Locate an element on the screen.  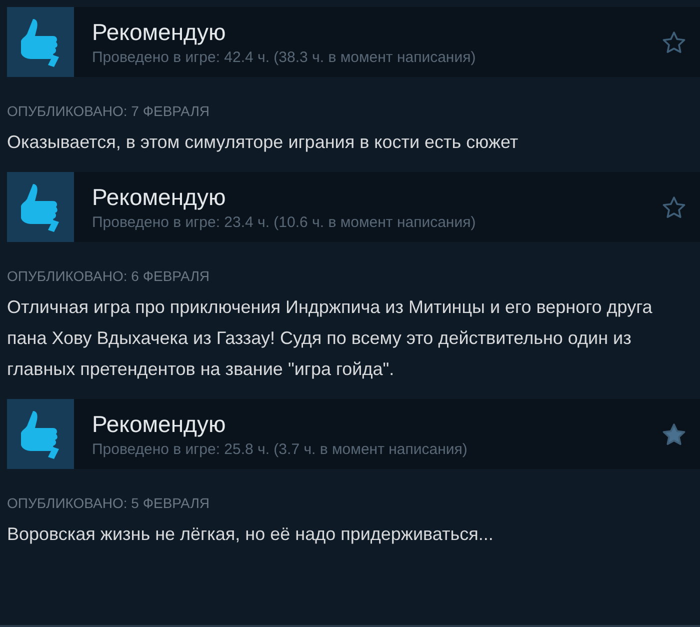
posted-date: ОПУБЛИКОВАНО: 5 ФЕВРАЛЯ is located at coordinates (109, 503).